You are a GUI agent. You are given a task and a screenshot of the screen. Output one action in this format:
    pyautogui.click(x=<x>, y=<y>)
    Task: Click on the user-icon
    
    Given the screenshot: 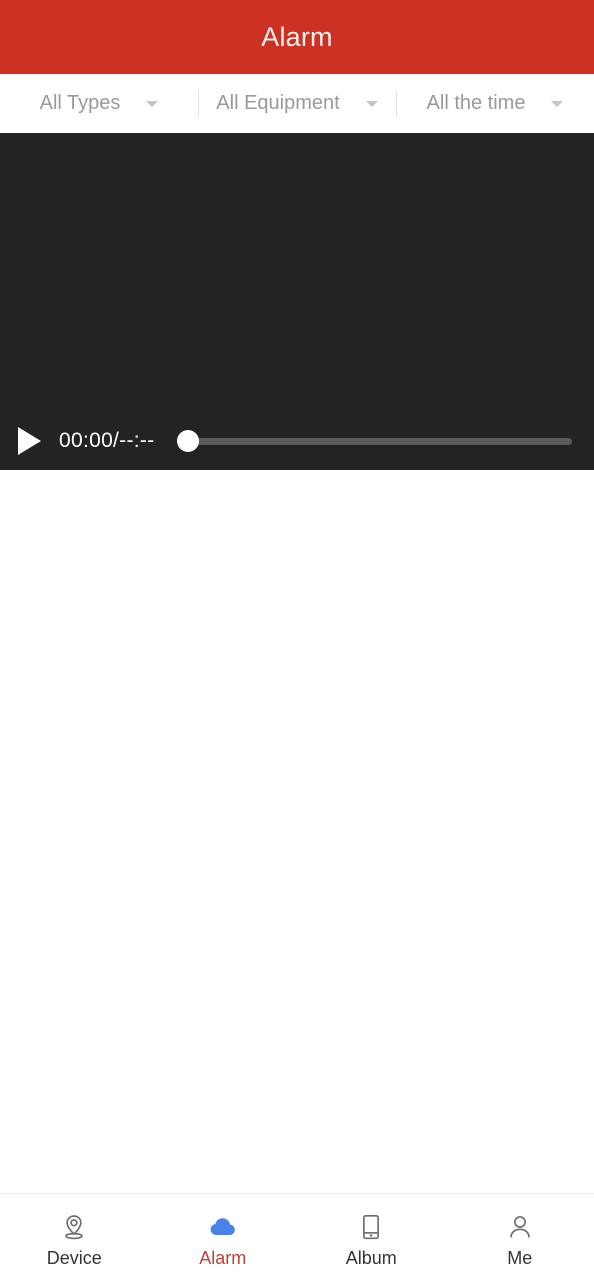 What is the action you would take?
    pyautogui.click(x=520, y=1227)
    